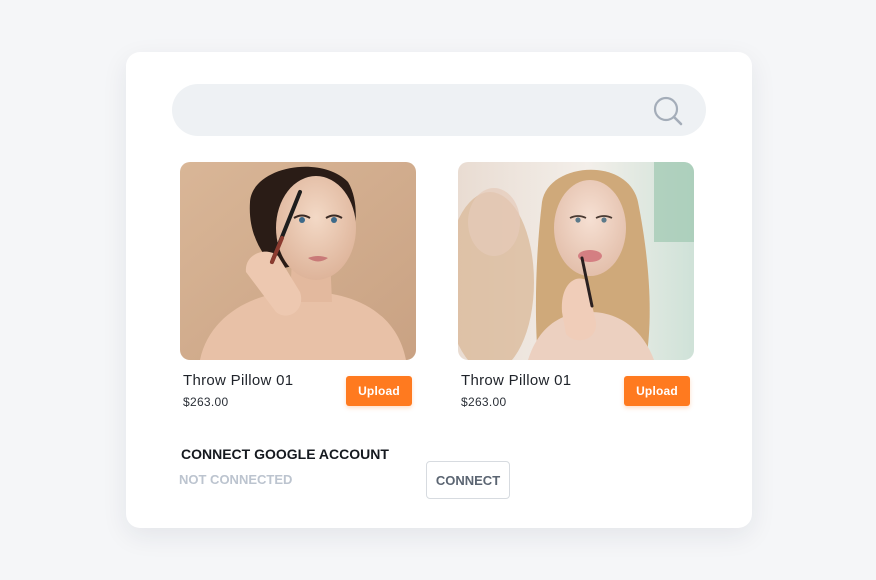  I want to click on search-bar, so click(439, 110).